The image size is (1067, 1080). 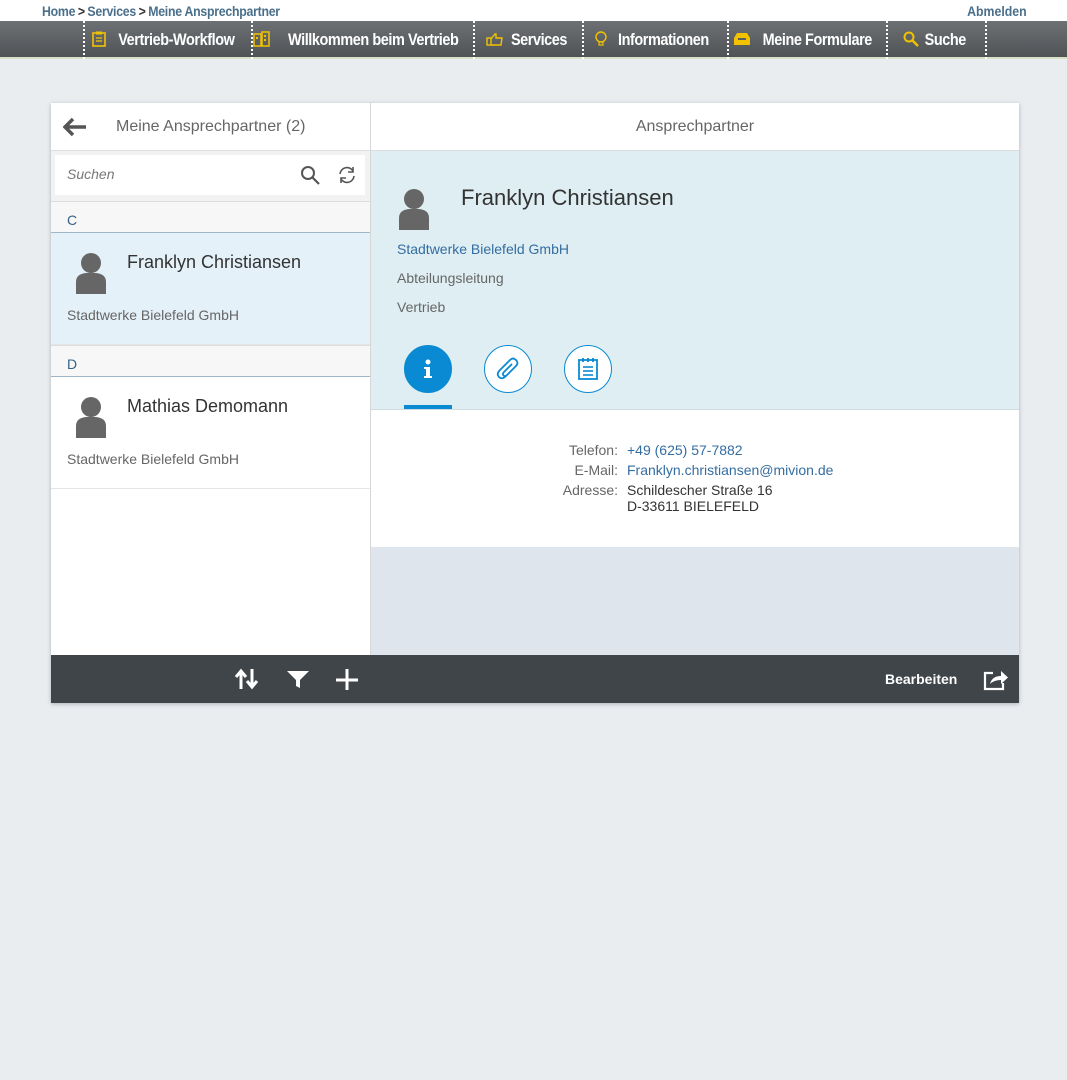 What do you see at coordinates (450, 278) in the screenshot?
I see `department: Abteilungsleitung` at bounding box center [450, 278].